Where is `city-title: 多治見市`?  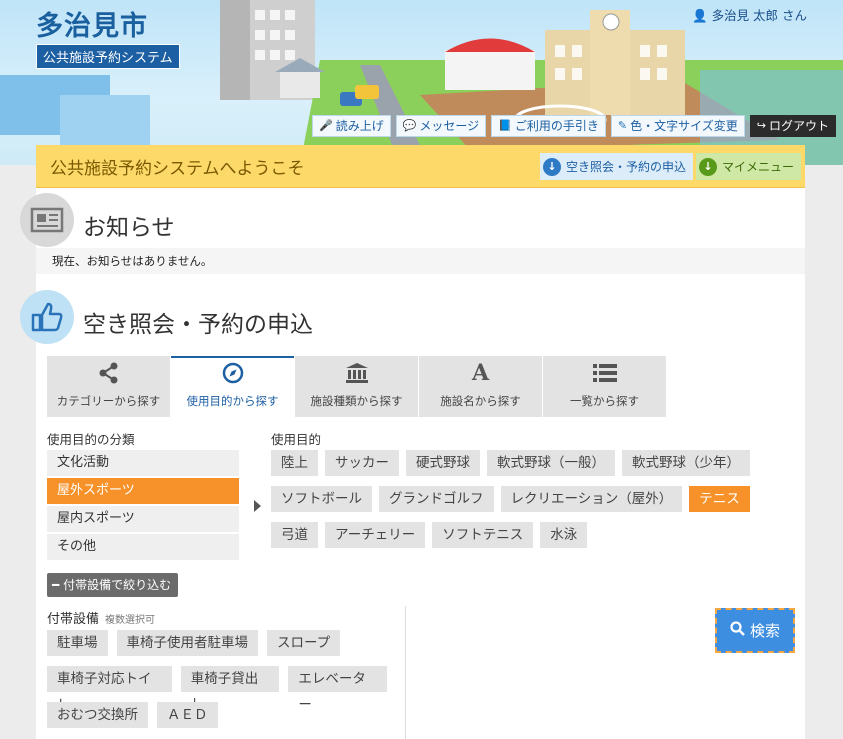
city-title: 多治見市 is located at coordinates (92, 23).